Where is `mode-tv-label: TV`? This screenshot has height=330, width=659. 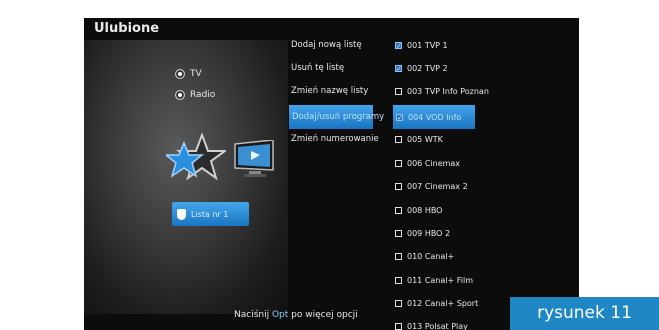
mode-tv-label: TV is located at coordinates (196, 74).